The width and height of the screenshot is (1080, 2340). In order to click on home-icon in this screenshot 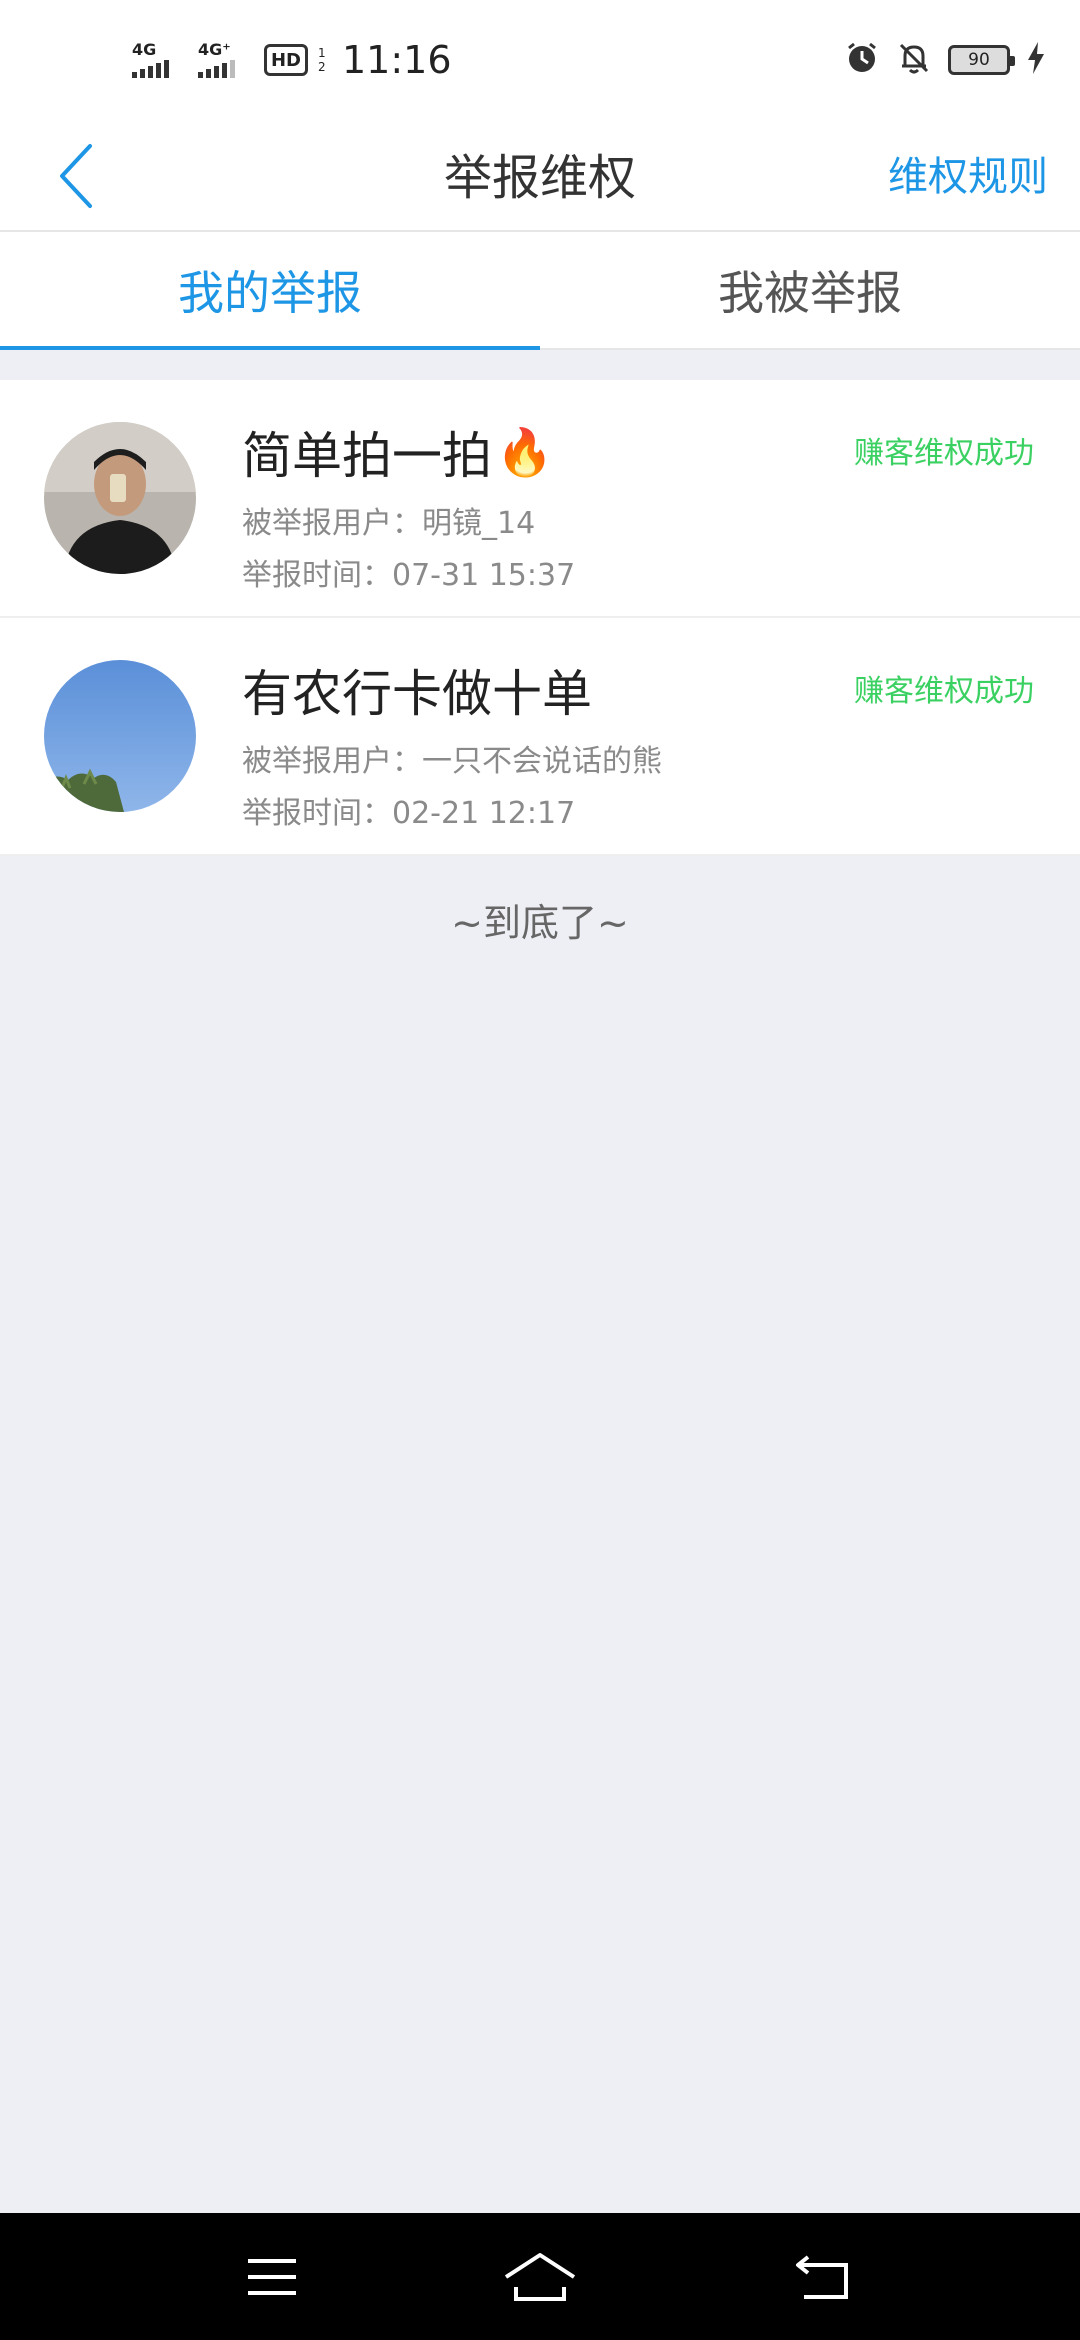, I will do `click(540, 2277)`.